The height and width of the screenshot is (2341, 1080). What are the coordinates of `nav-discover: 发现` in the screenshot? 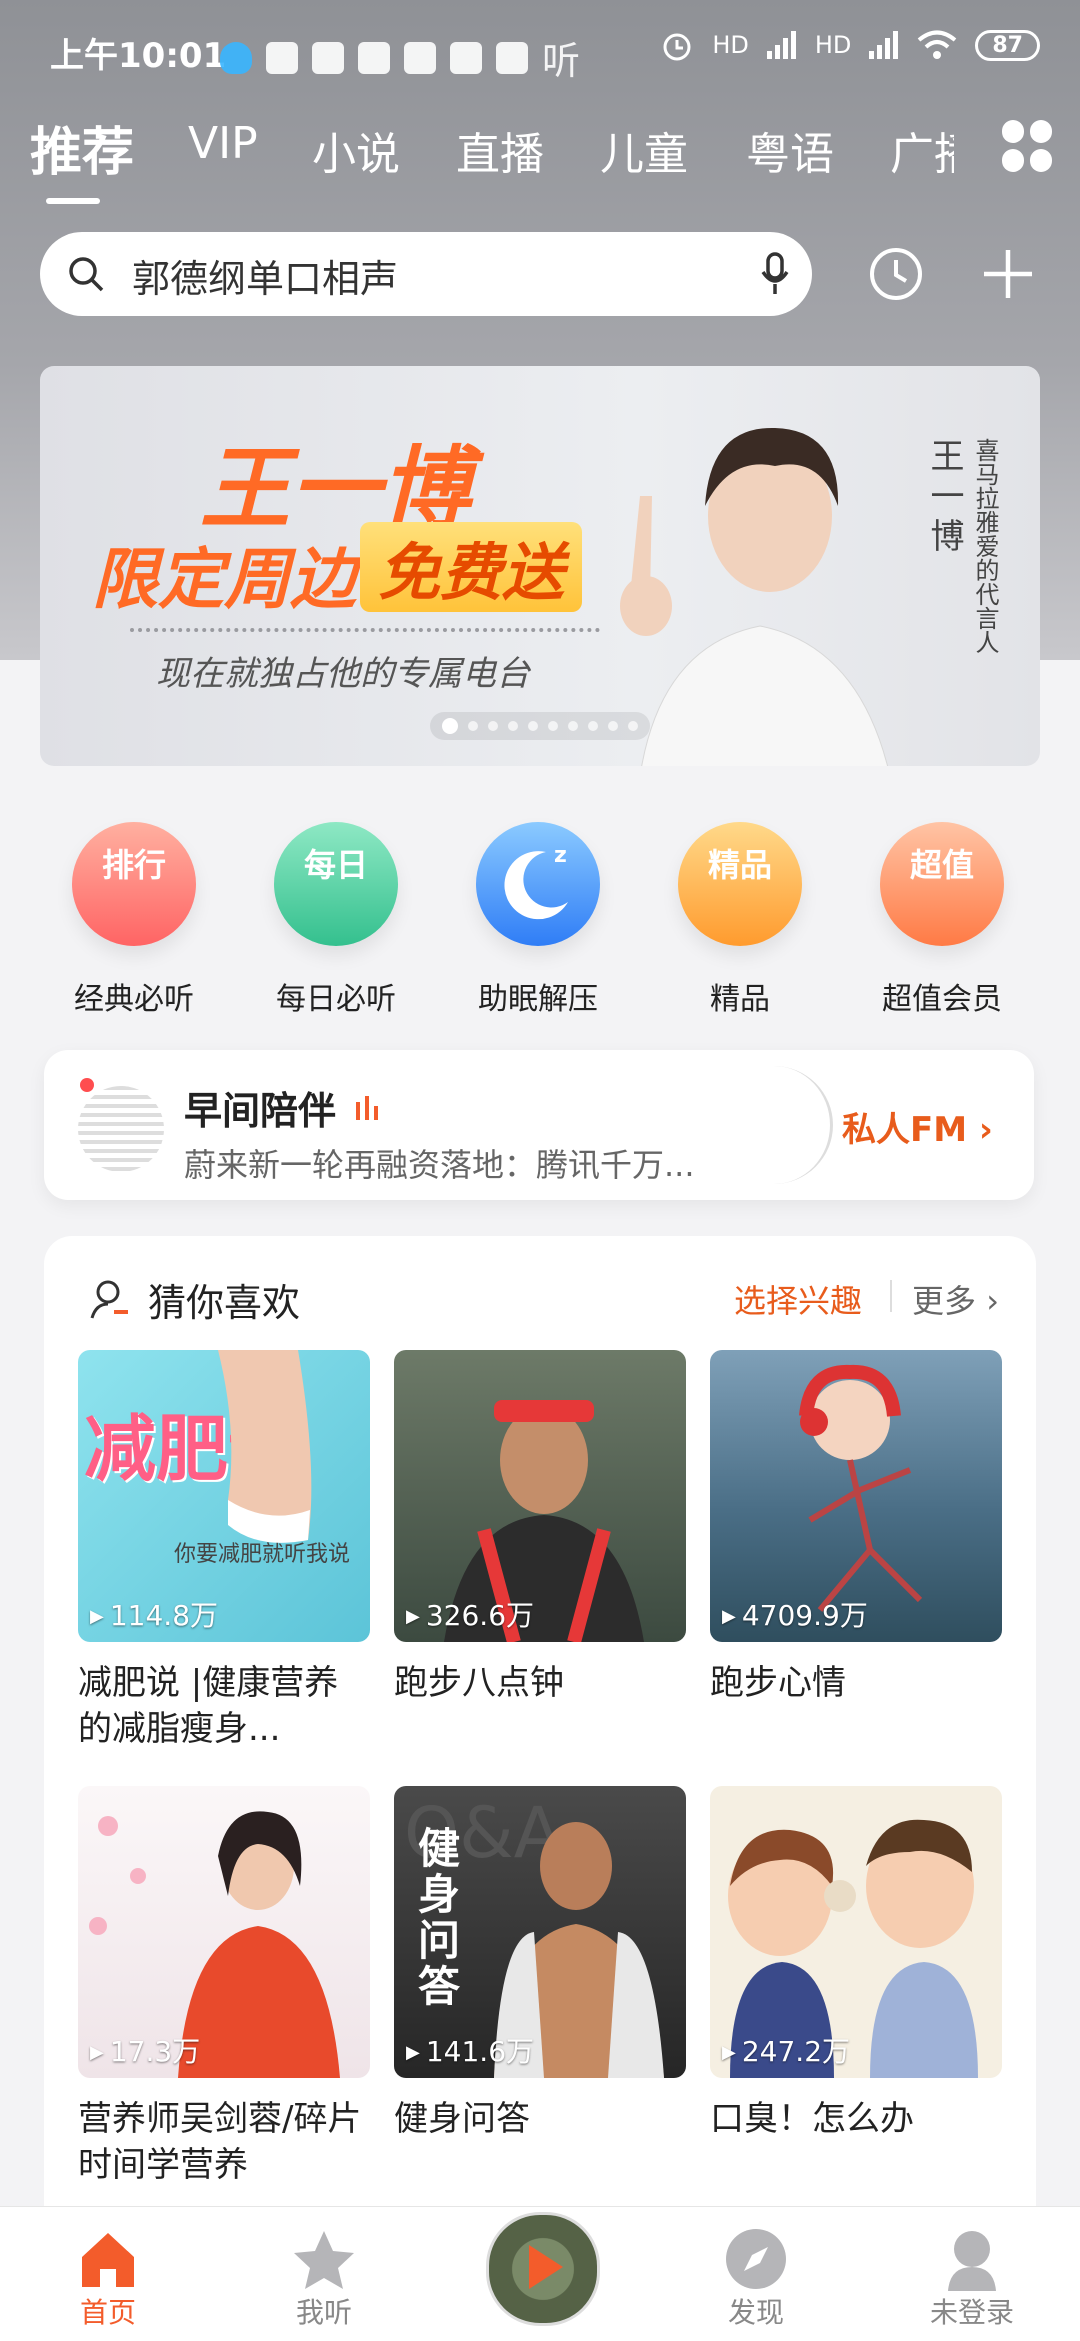 It's located at (756, 2274).